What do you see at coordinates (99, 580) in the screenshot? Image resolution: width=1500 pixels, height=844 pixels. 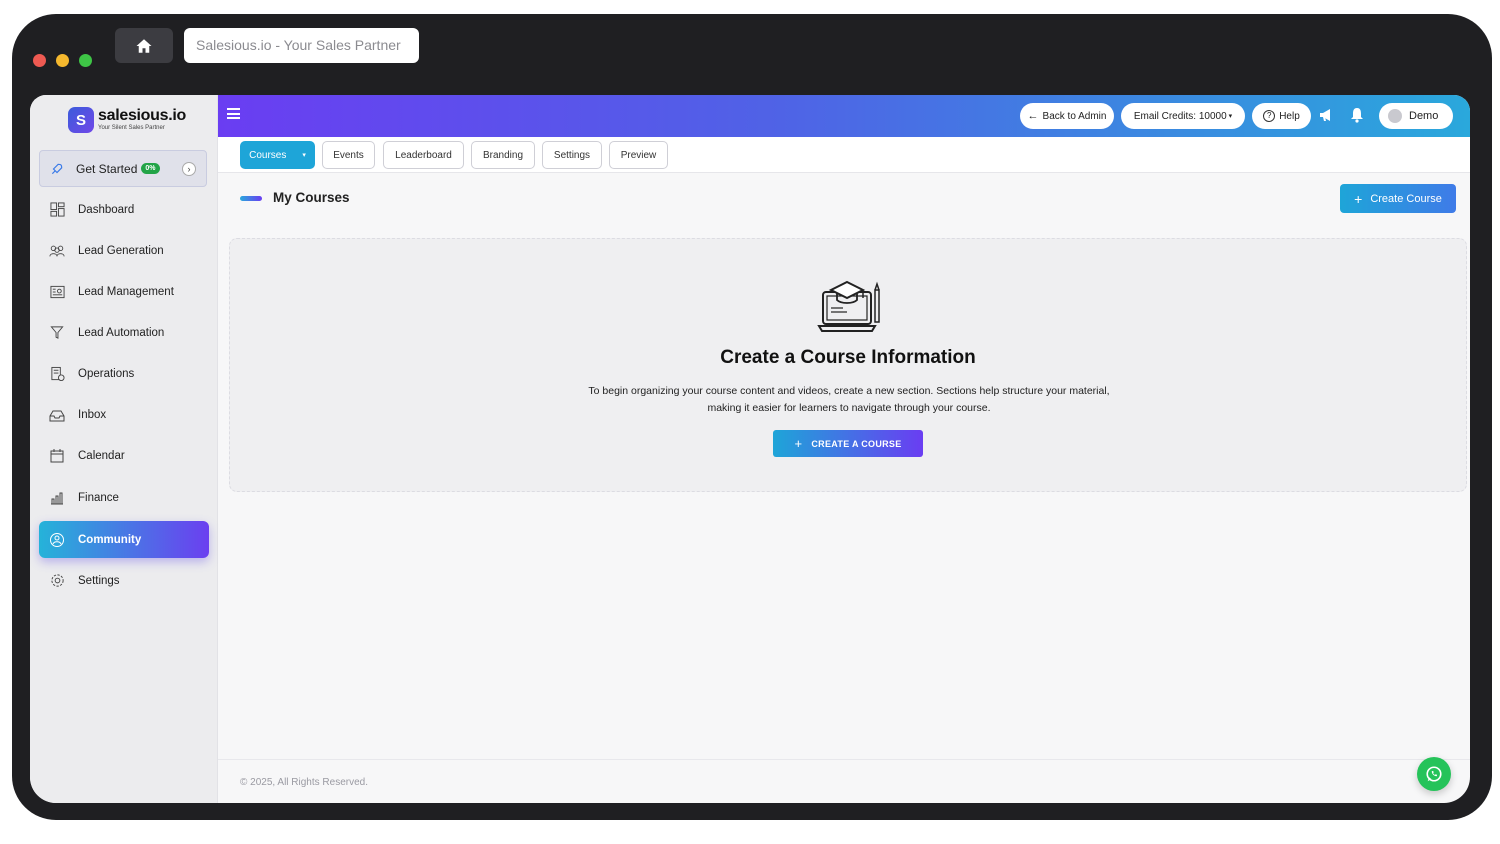 I see `sidebar-item-label: Settings` at bounding box center [99, 580].